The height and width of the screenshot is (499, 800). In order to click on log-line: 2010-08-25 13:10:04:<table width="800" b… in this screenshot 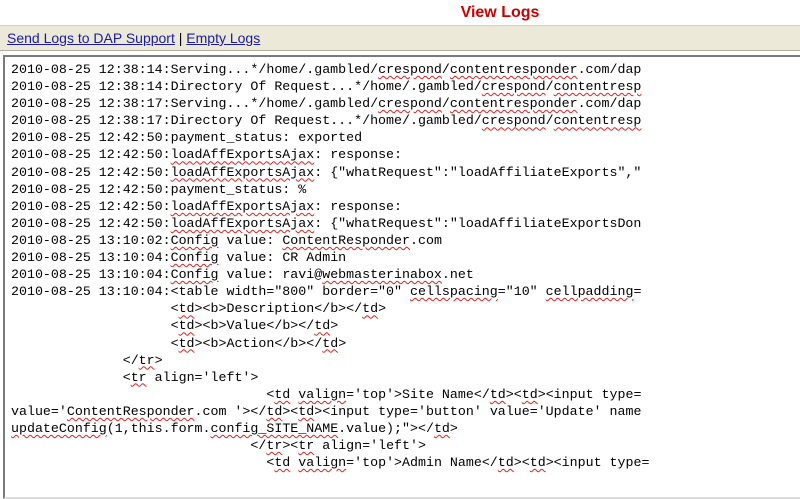, I will do `click(326, 292)`.